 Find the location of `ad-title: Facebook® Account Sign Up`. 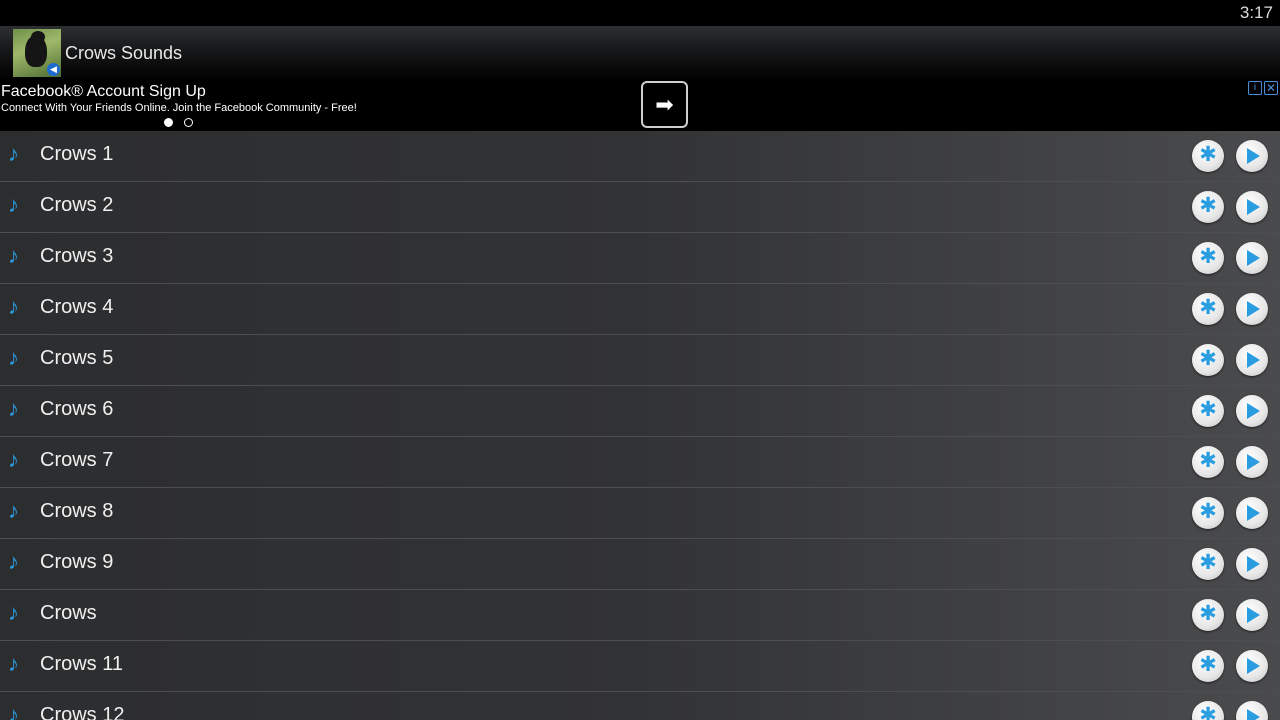

ad-title: Facebook® Account Sign Up is located at coordinates (103, 92).